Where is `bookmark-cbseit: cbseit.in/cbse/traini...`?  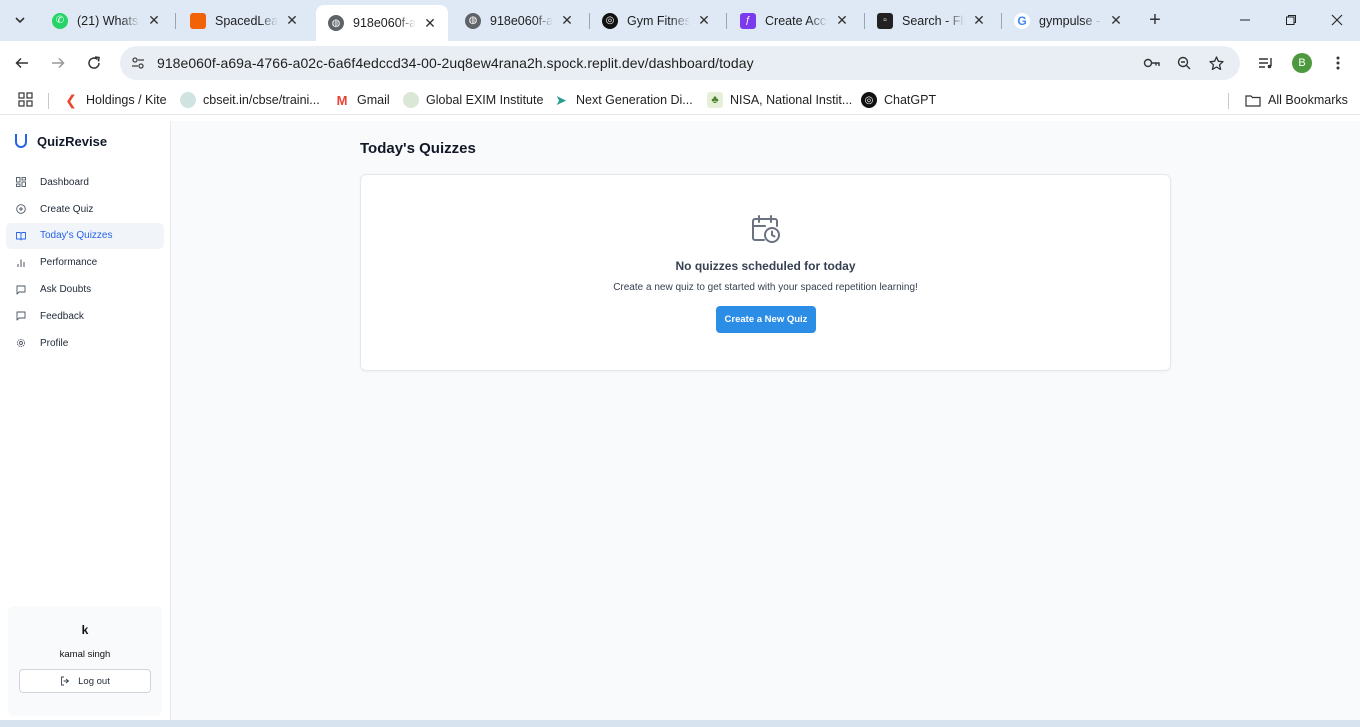 bookmark-cbseit: cbseit.in/cbse/traini... is located at coordinates (250, 100).